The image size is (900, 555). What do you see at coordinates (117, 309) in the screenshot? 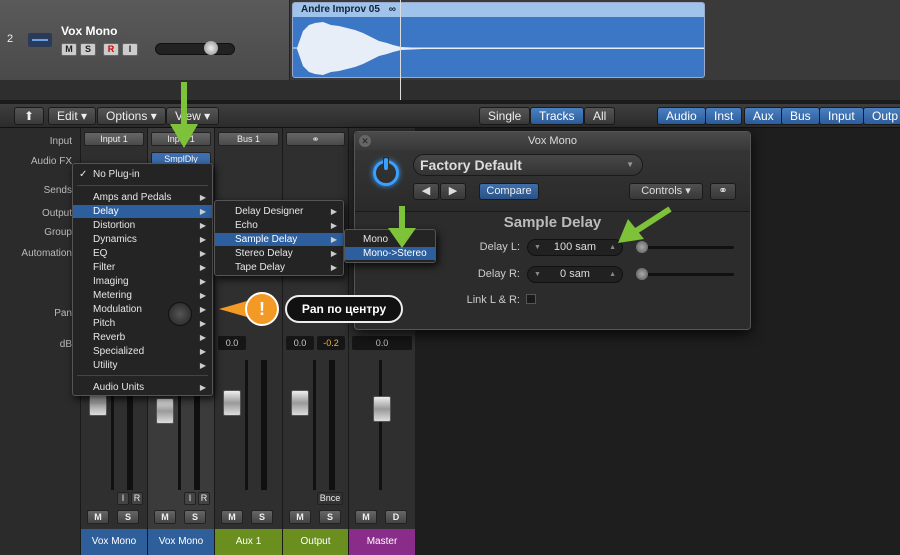
I see `menu-item-label: Modulation` at bounding box center [117, 309].